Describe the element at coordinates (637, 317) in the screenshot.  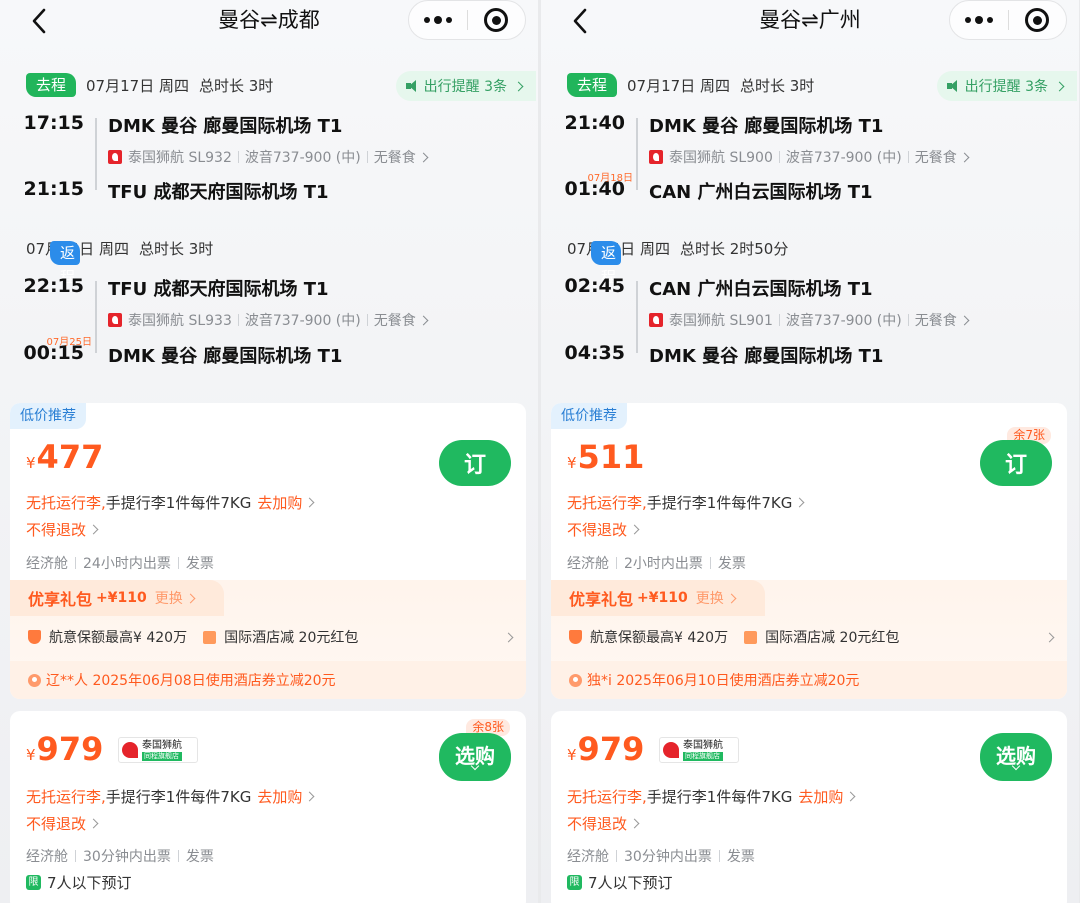
I see `return-route-line` at that location.